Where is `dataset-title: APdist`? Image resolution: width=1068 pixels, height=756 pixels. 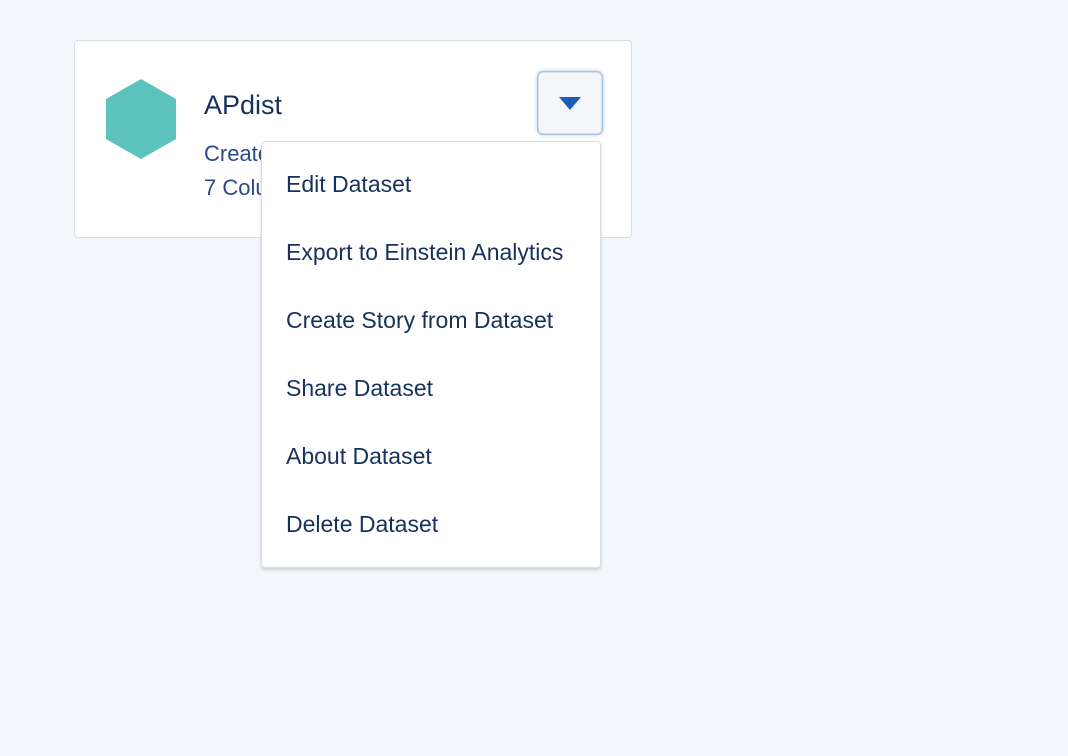
dataset-title: APdist is located at coordinates (243, 105).